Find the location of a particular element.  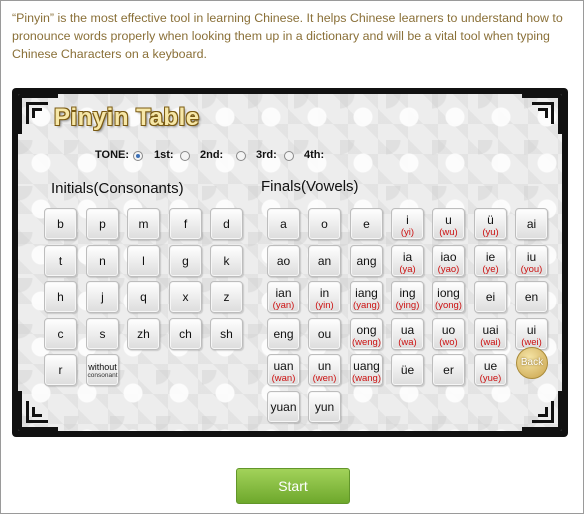

final-key-yuan: yuan is located at coordinates (283, 407).